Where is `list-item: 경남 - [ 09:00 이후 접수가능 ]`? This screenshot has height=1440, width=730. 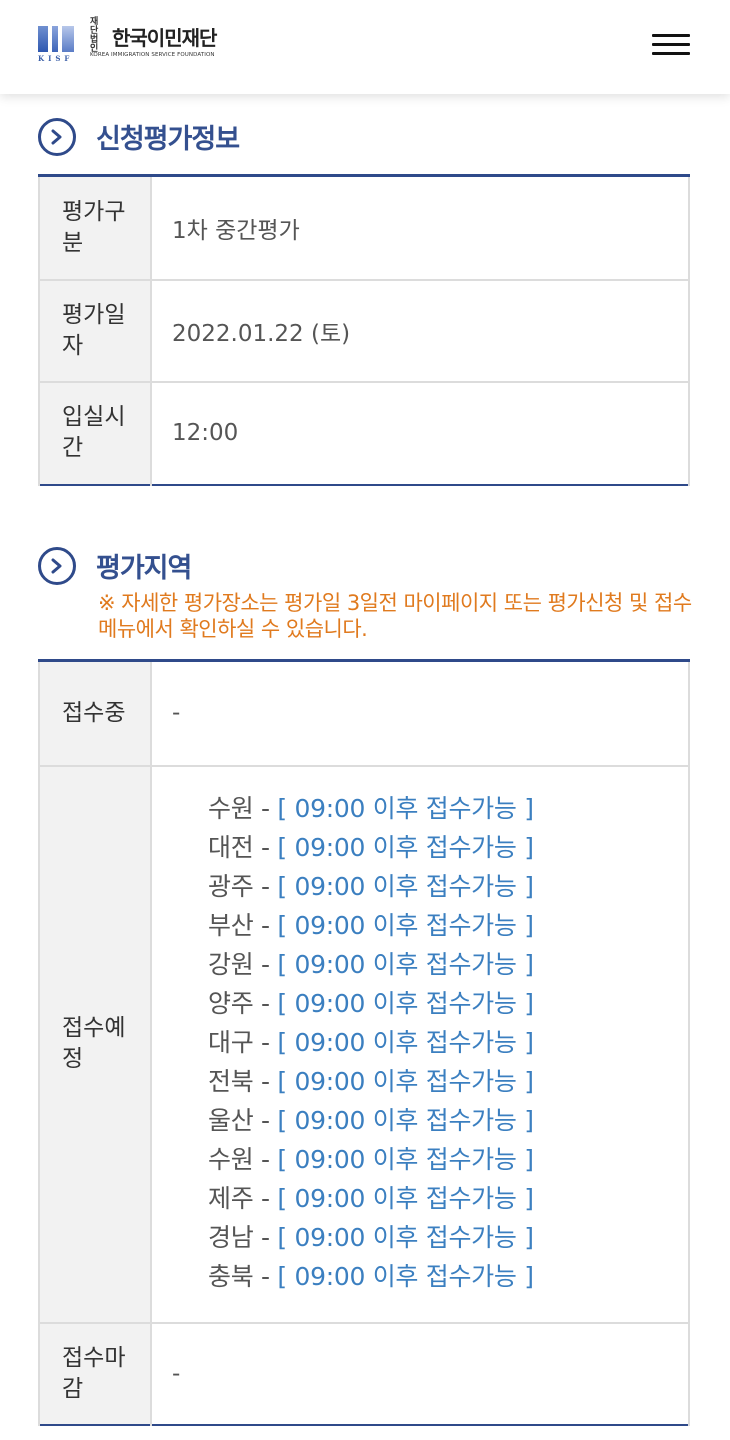
list-item: 경남 - [ 09:00 이후 접수가능 ] is located at coordinates (448, 1237).